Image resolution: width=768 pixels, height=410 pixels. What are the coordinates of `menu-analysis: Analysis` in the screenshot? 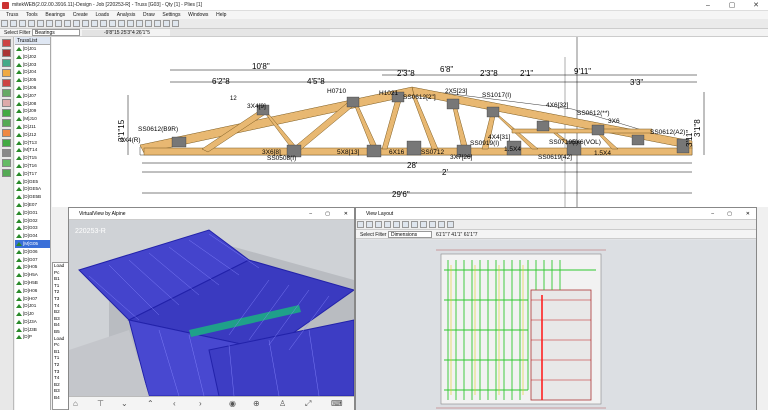 It's located at (126, 15).